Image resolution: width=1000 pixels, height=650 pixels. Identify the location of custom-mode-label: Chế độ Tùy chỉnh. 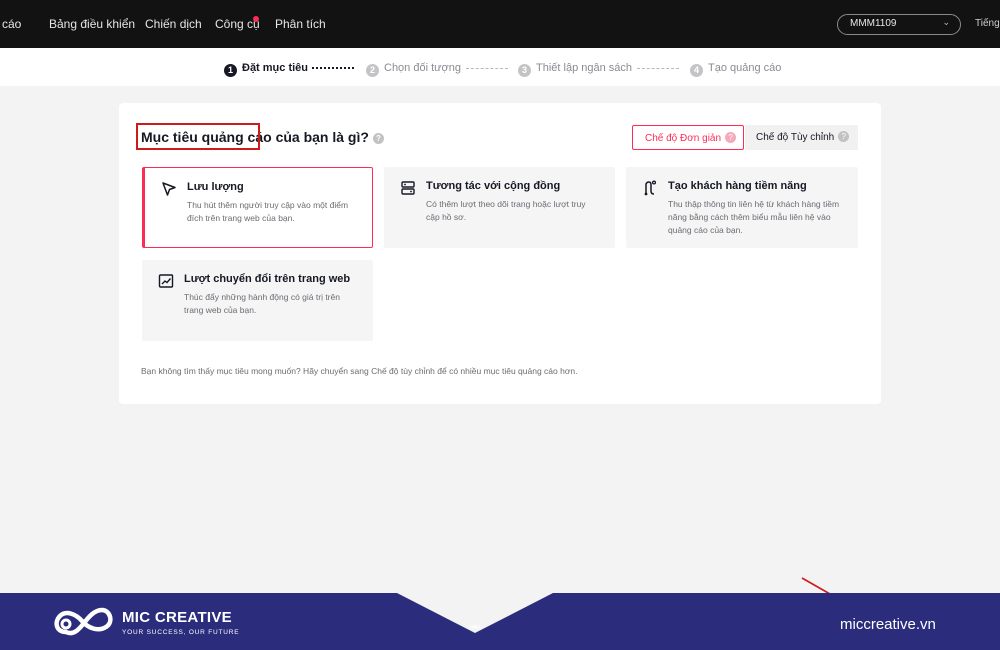
(795, 137).